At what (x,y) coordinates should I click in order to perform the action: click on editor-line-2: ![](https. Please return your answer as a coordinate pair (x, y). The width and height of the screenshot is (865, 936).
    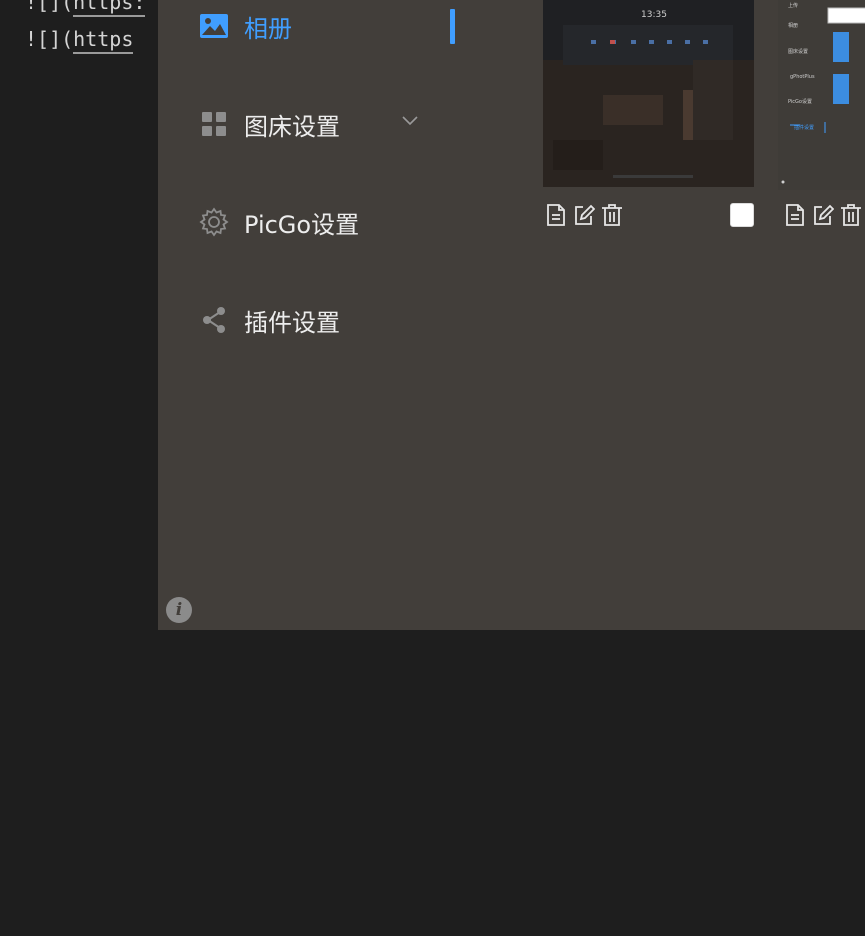
    Looking at the image, I should click on (79, 39).